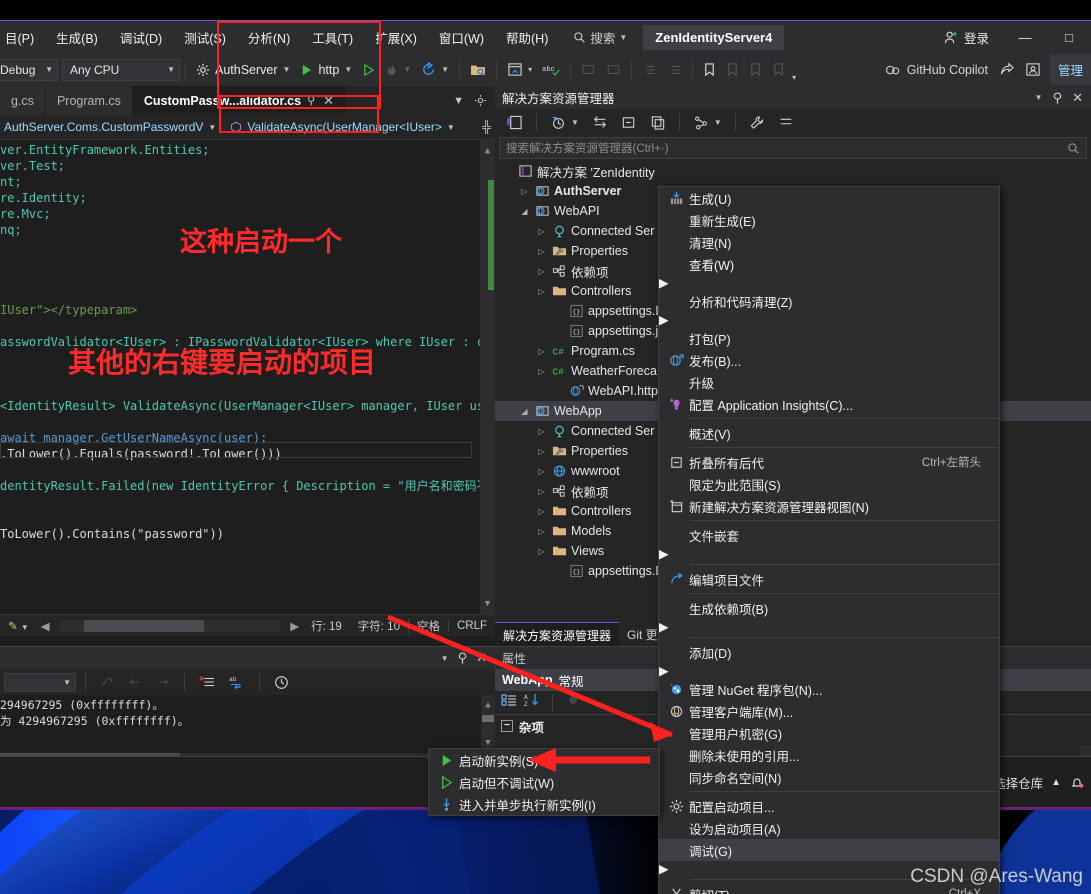 Image resolution: width=1091 pixels, height=894 pixels. Describe the element at coordinates (239, 100) in the screenshot. I see `editor-tab-custompasswordvalidator-cs: CustomPassw...alidator.cs ⚲ ✕` at that location.